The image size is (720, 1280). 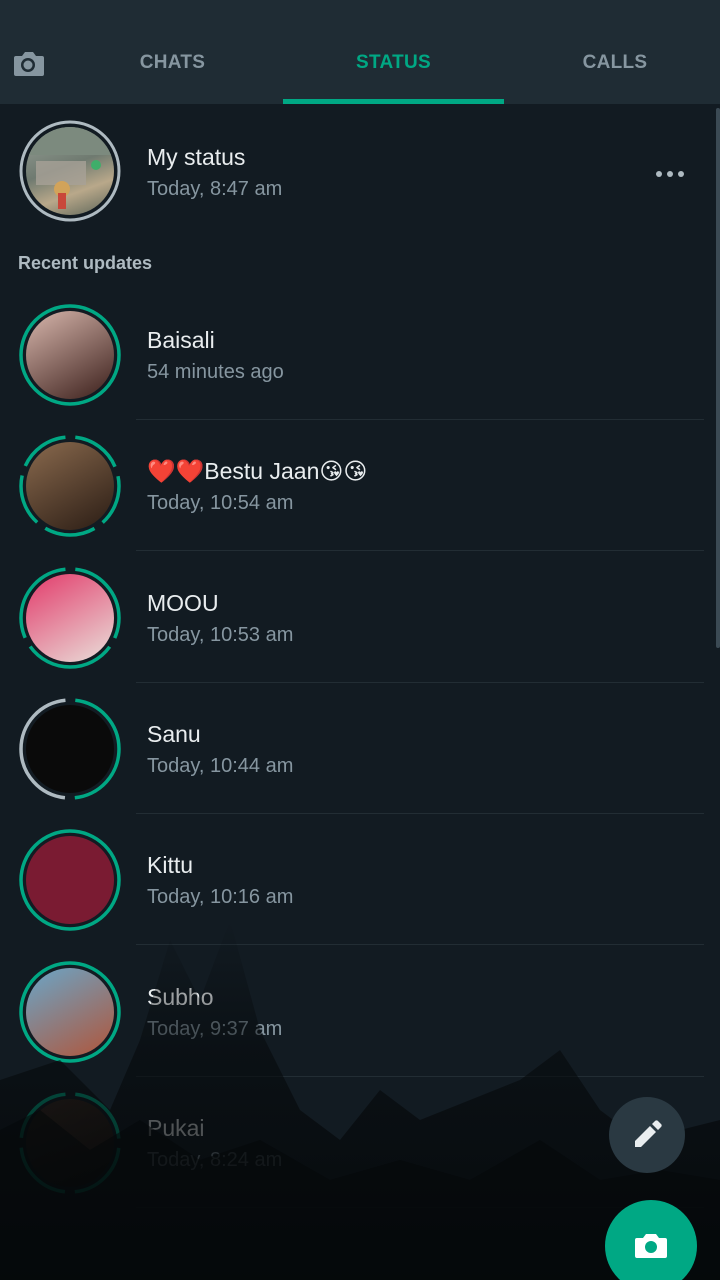 I want to click on more-horizontal-icon, so click(x=670, y=174).